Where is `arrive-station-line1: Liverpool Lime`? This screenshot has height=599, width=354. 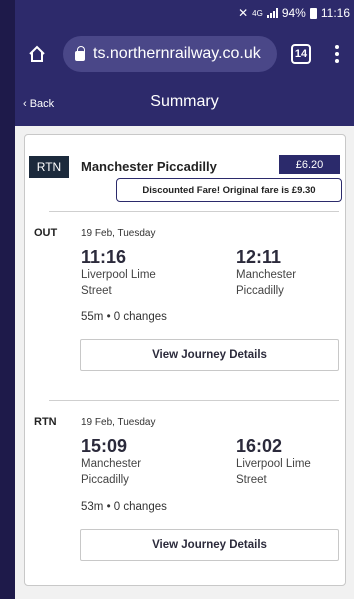
arrive-station-line1: Liverpool Lime is located at coordinates (273, 464).